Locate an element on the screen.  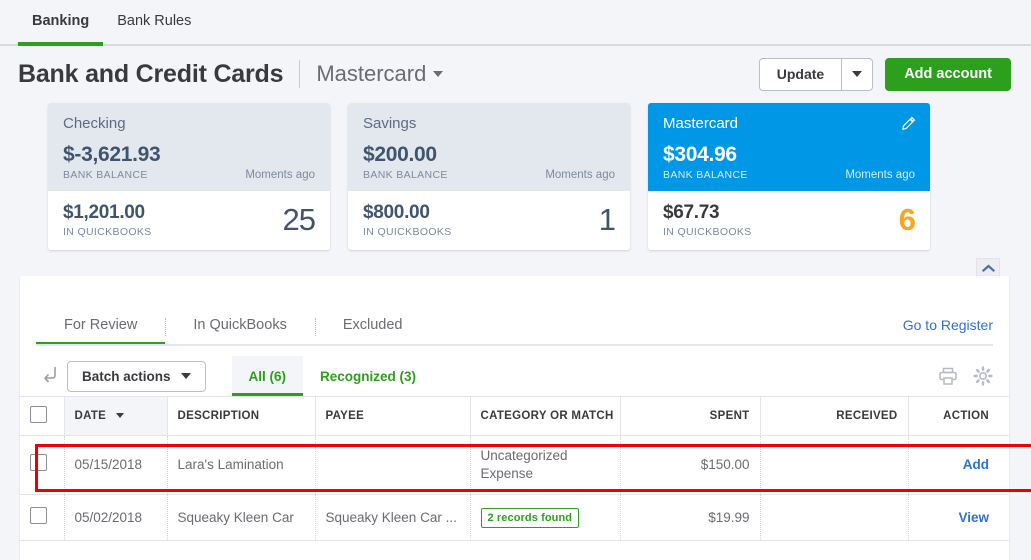
account-card-qb-block: $1,201.00 IN QUICKBOOKS is located at coordinates (107, 220).